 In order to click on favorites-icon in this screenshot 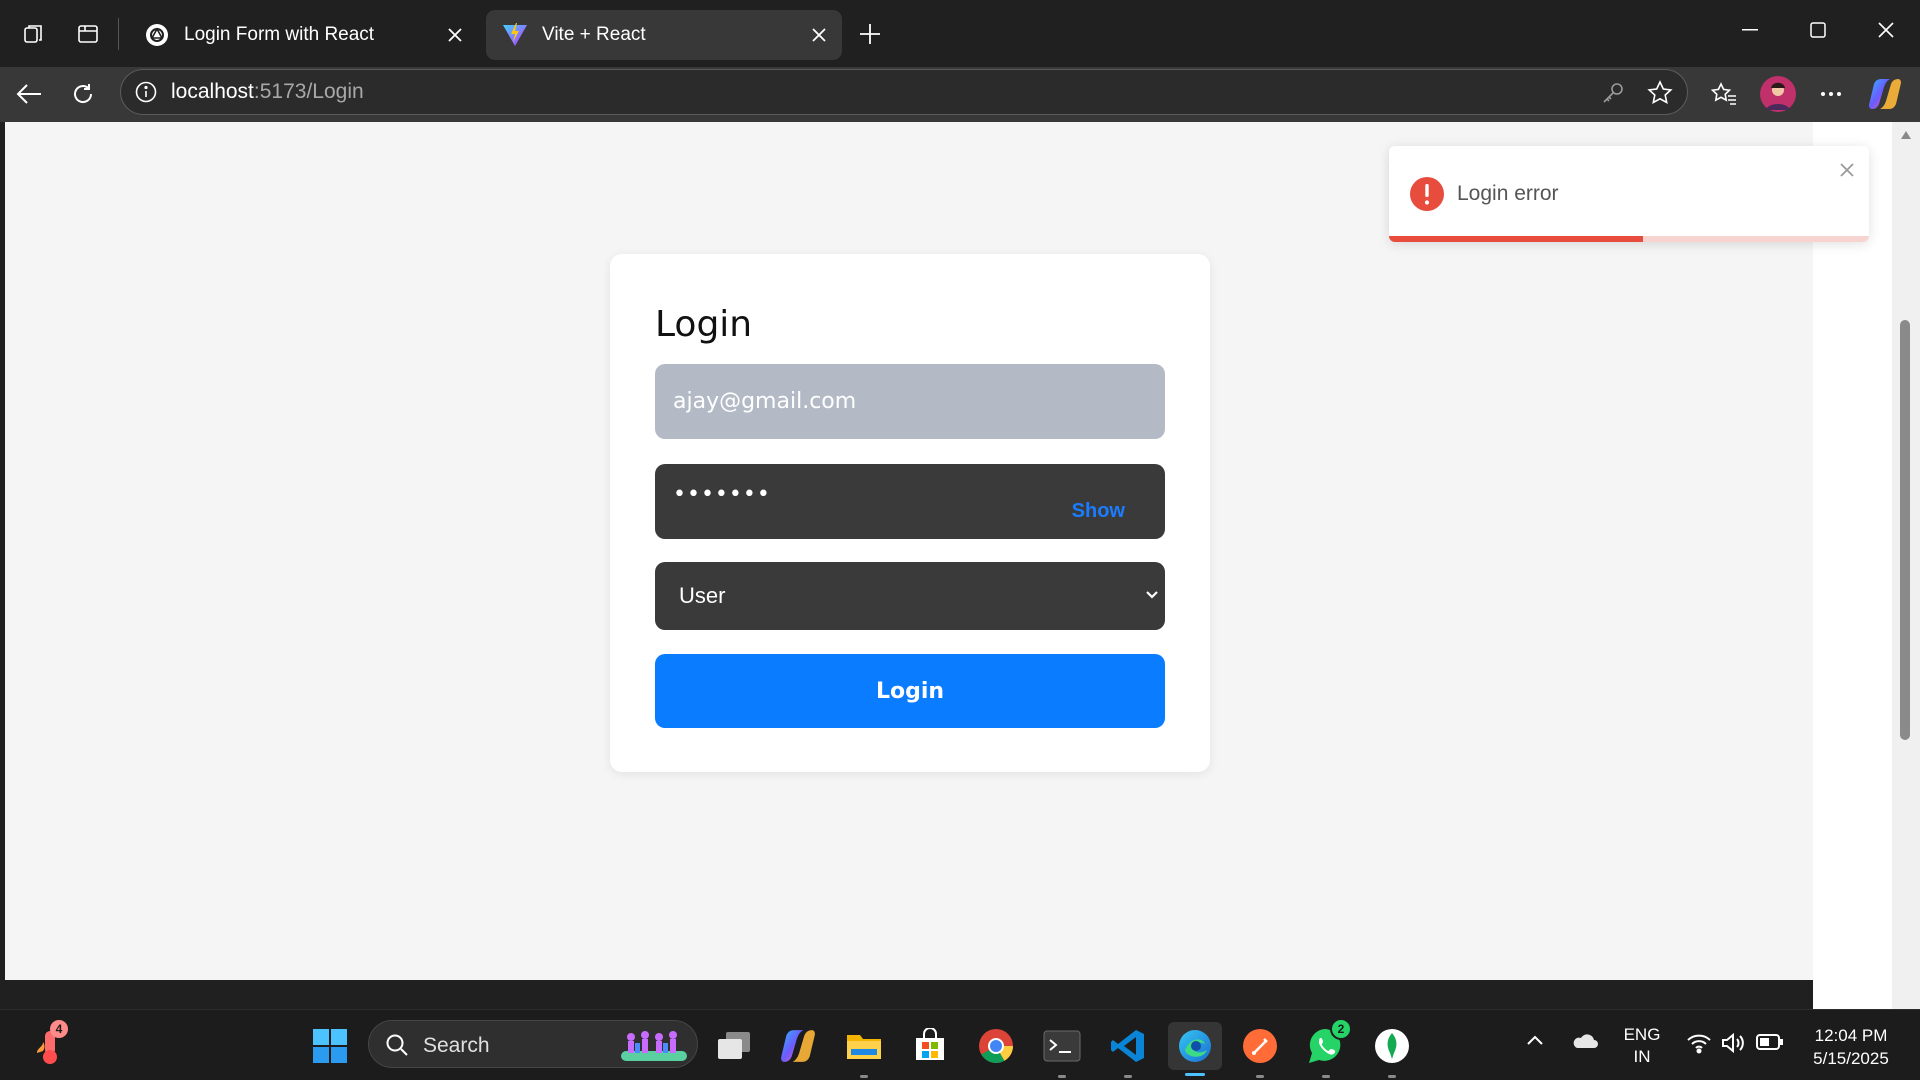, I will do `click(1724, 94)`.